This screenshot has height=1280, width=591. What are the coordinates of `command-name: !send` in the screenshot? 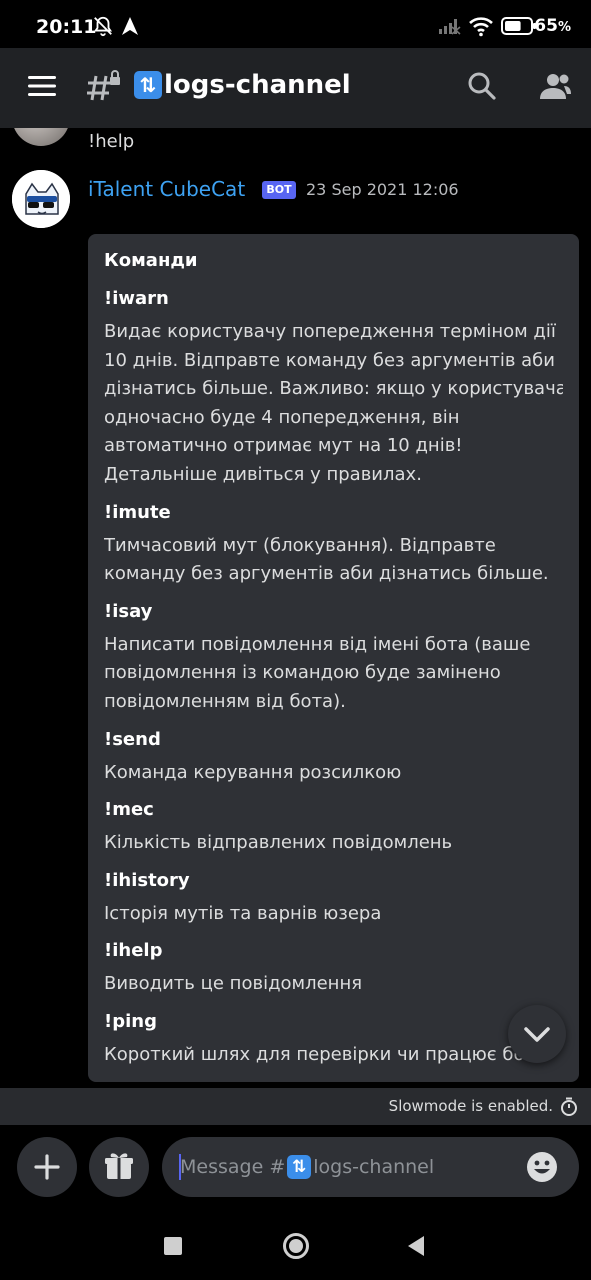 It's located at (132, 739).